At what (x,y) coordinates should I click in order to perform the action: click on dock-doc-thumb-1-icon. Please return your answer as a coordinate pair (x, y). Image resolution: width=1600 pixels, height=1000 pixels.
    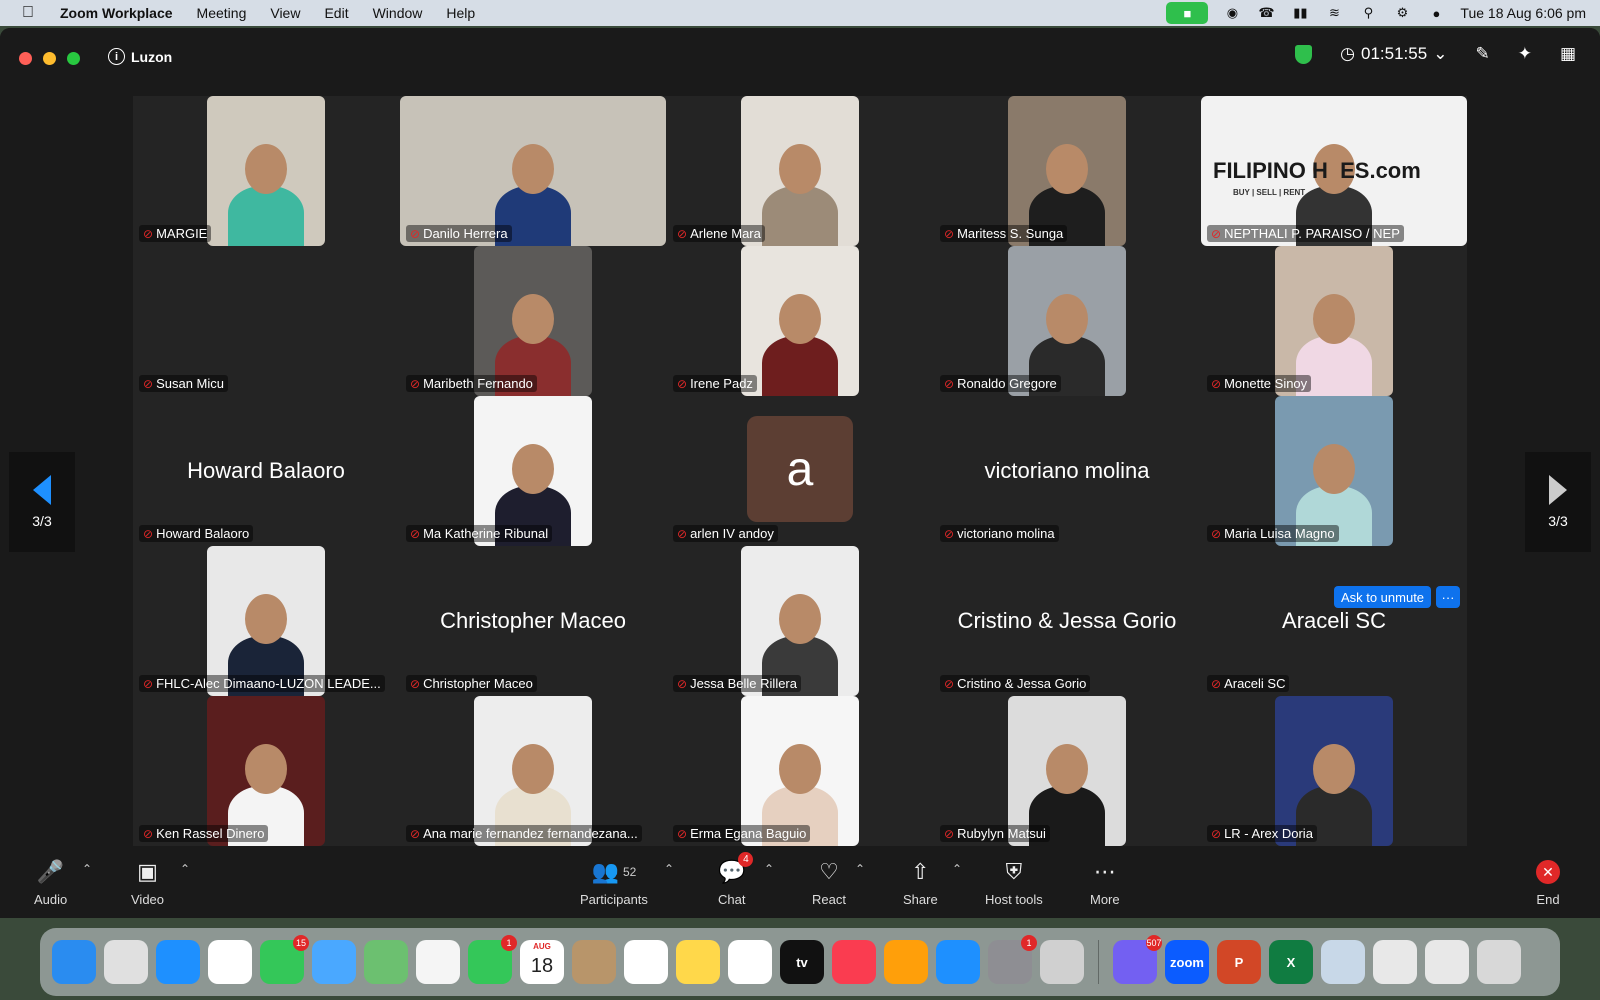
    Looking at the image, I should click on (1395, 962).